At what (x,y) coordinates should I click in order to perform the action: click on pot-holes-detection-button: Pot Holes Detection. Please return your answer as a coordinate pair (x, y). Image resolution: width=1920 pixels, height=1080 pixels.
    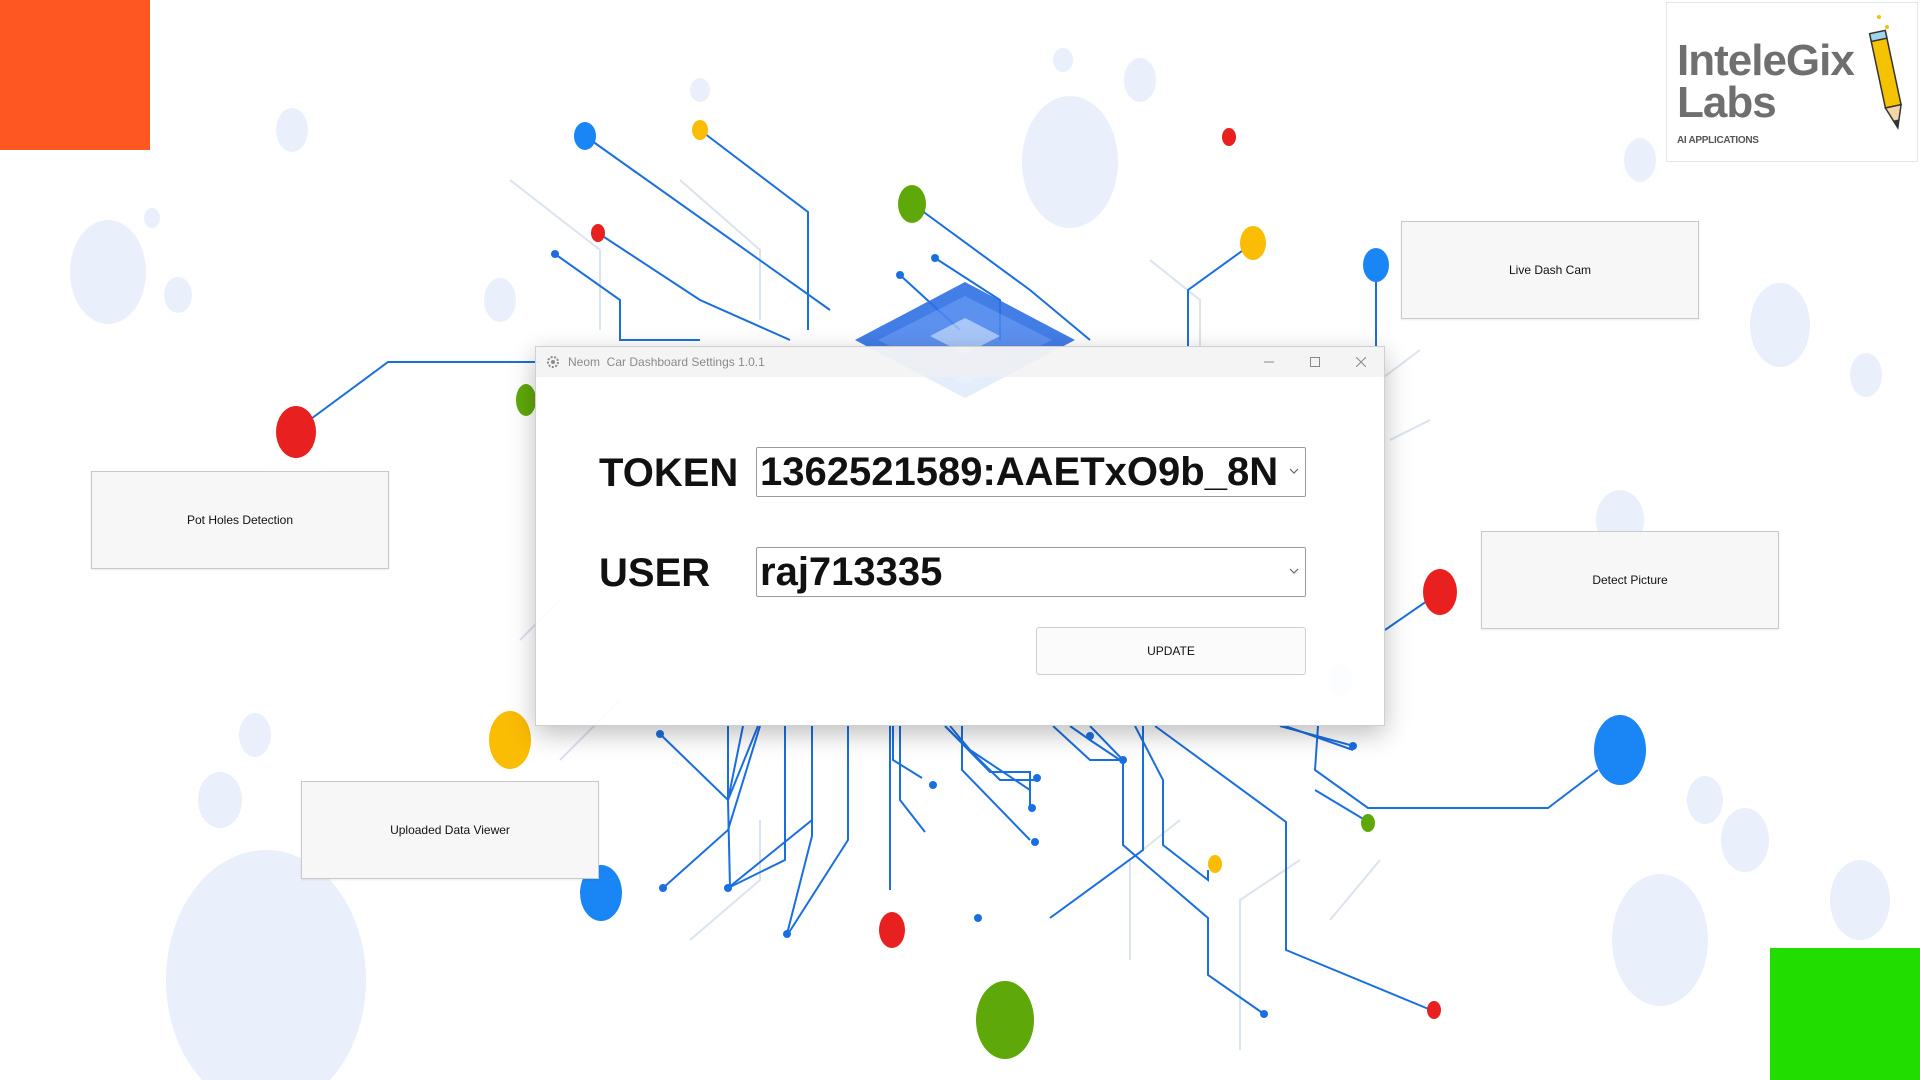
    Looking at the image, I should click on (240, 520).